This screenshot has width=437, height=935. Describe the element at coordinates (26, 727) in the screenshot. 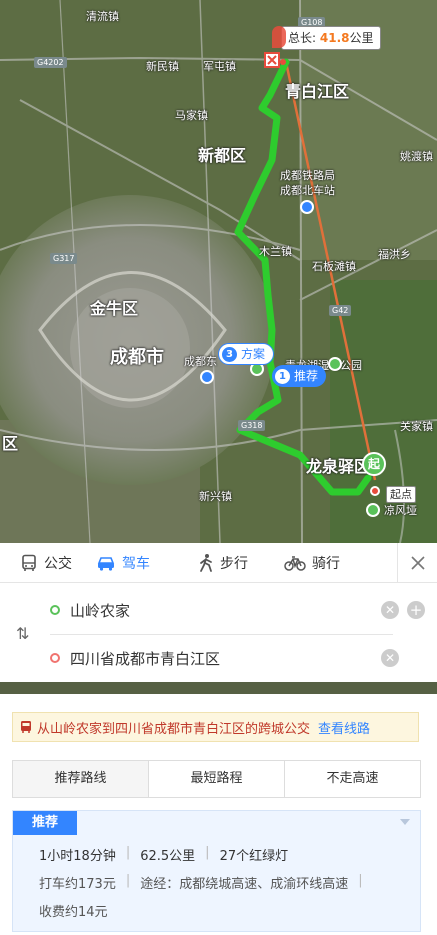

I see `bus-small-icon` at that location.